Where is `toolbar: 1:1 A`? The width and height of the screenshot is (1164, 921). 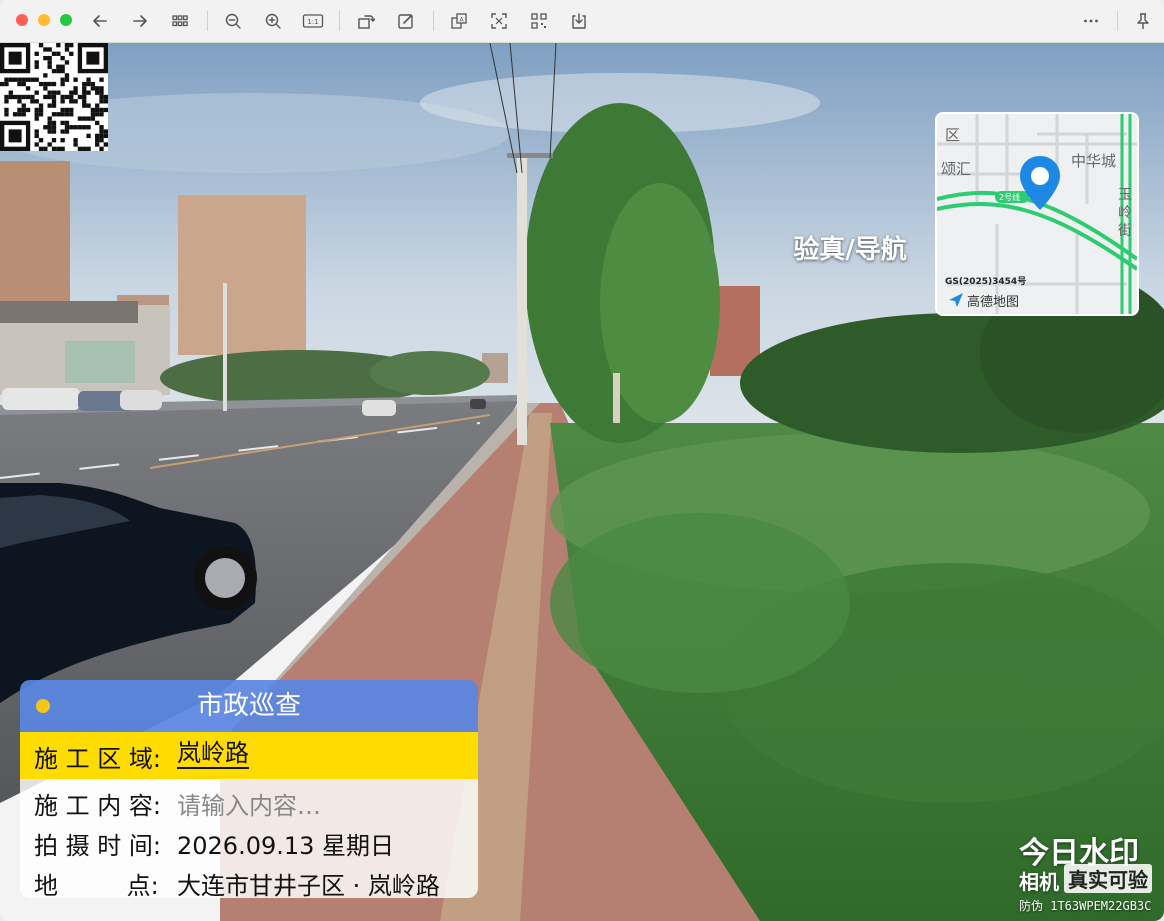 toolbar: 1:1 A is located at coordinates (582, 21).